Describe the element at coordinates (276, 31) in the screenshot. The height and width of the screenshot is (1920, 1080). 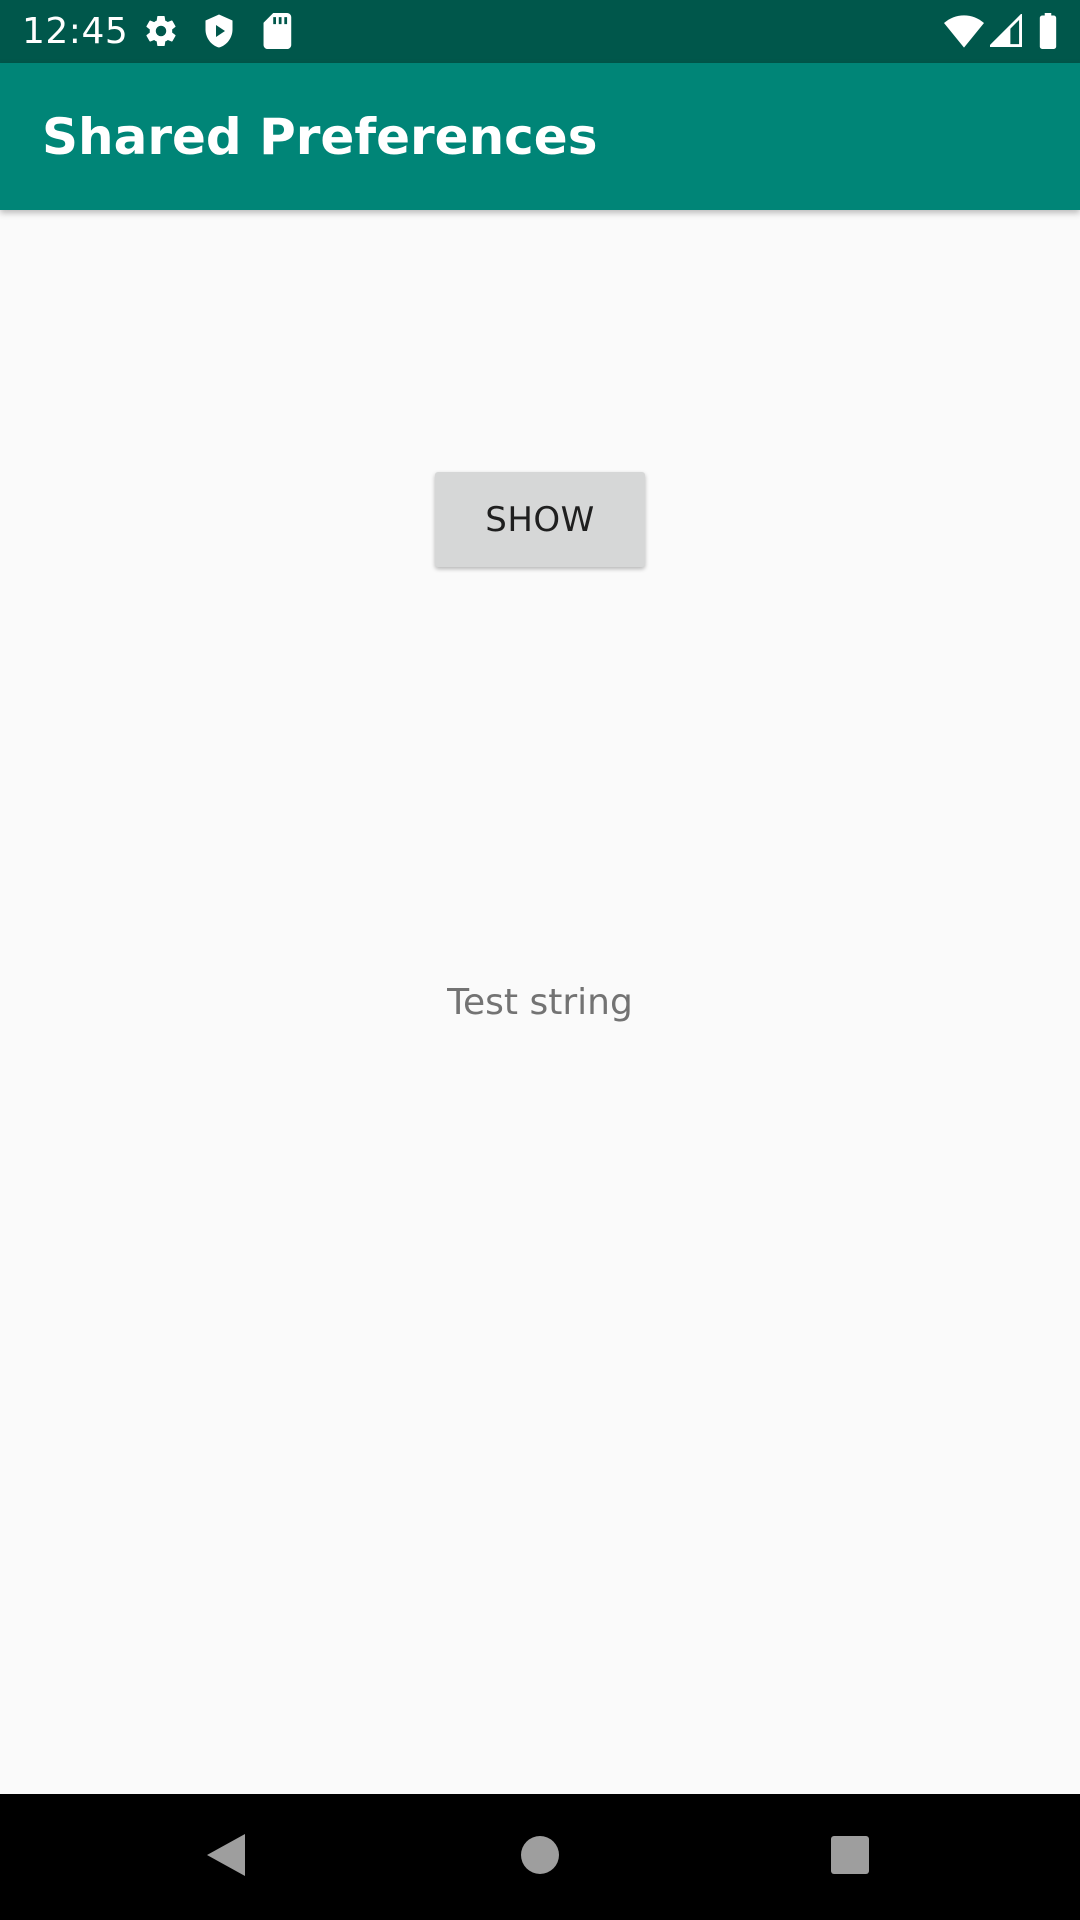
I see `sd-card-icon` at that location.